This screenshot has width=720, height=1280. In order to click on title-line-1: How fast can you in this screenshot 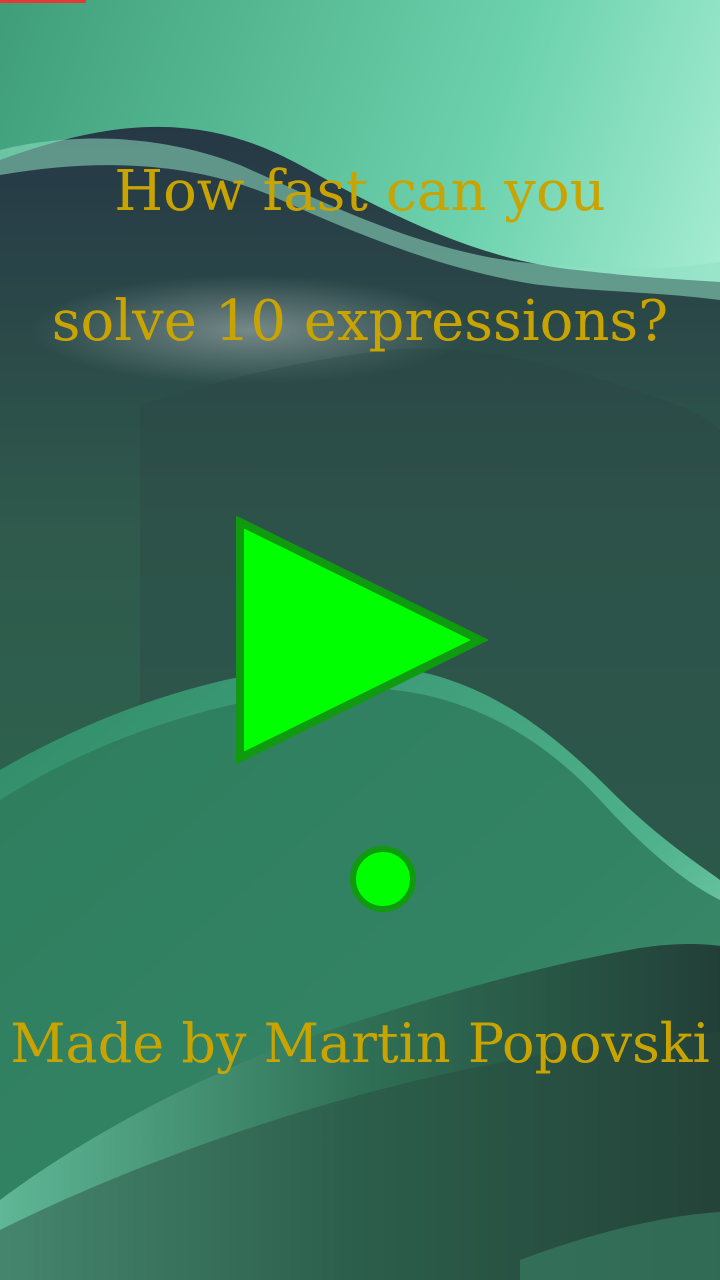, I will do `click(360, 191)`.